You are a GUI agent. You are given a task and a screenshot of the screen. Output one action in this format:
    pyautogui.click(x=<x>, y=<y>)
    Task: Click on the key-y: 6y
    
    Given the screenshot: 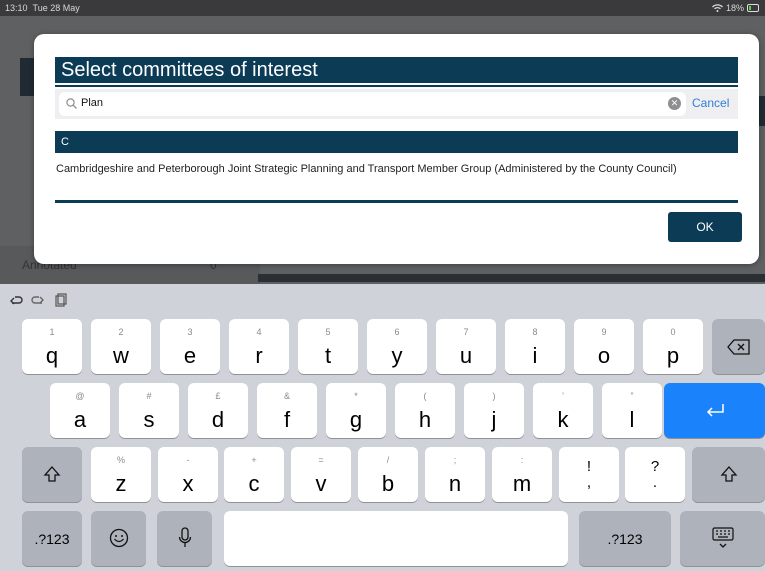 What is the action you would take?
    pyautogui.click(x=397, y=346)
    